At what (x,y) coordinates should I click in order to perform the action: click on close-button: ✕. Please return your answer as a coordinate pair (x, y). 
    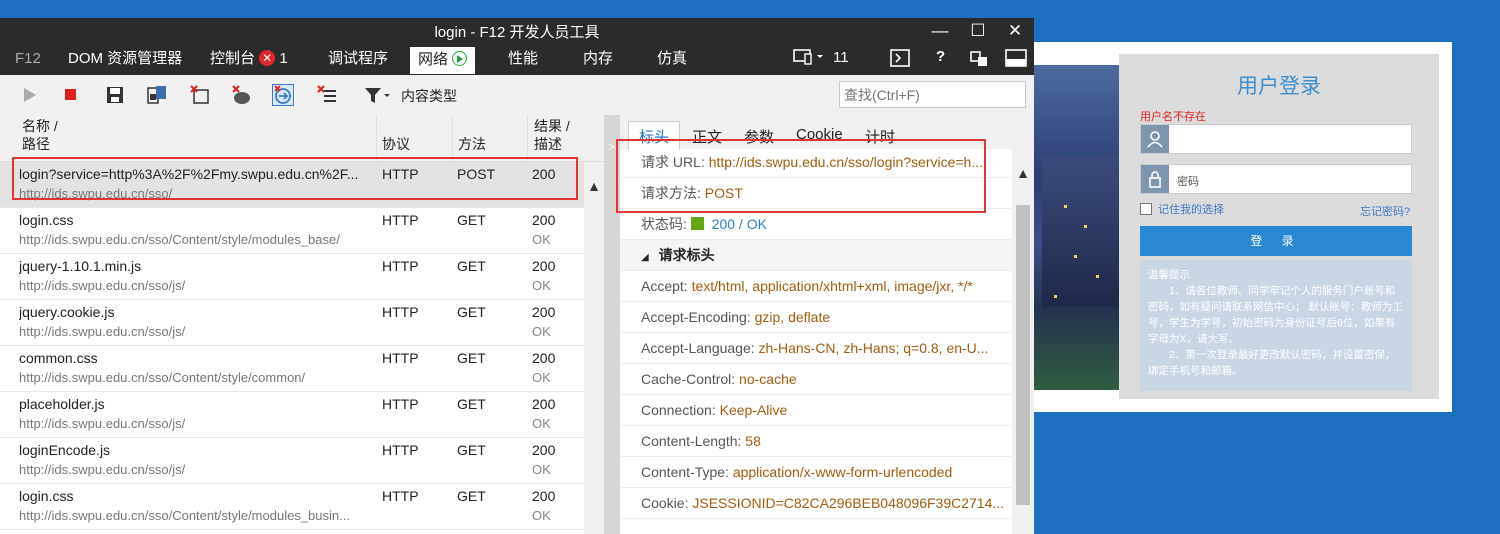
    Looking at the image, I should click on (1015, 31).